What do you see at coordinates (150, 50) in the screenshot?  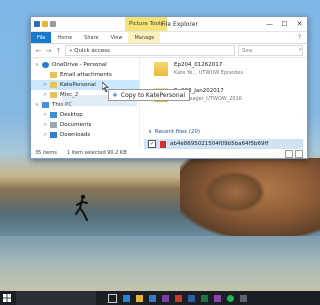 I see `address-input: « Quick access` at bounding box center [150, 50].